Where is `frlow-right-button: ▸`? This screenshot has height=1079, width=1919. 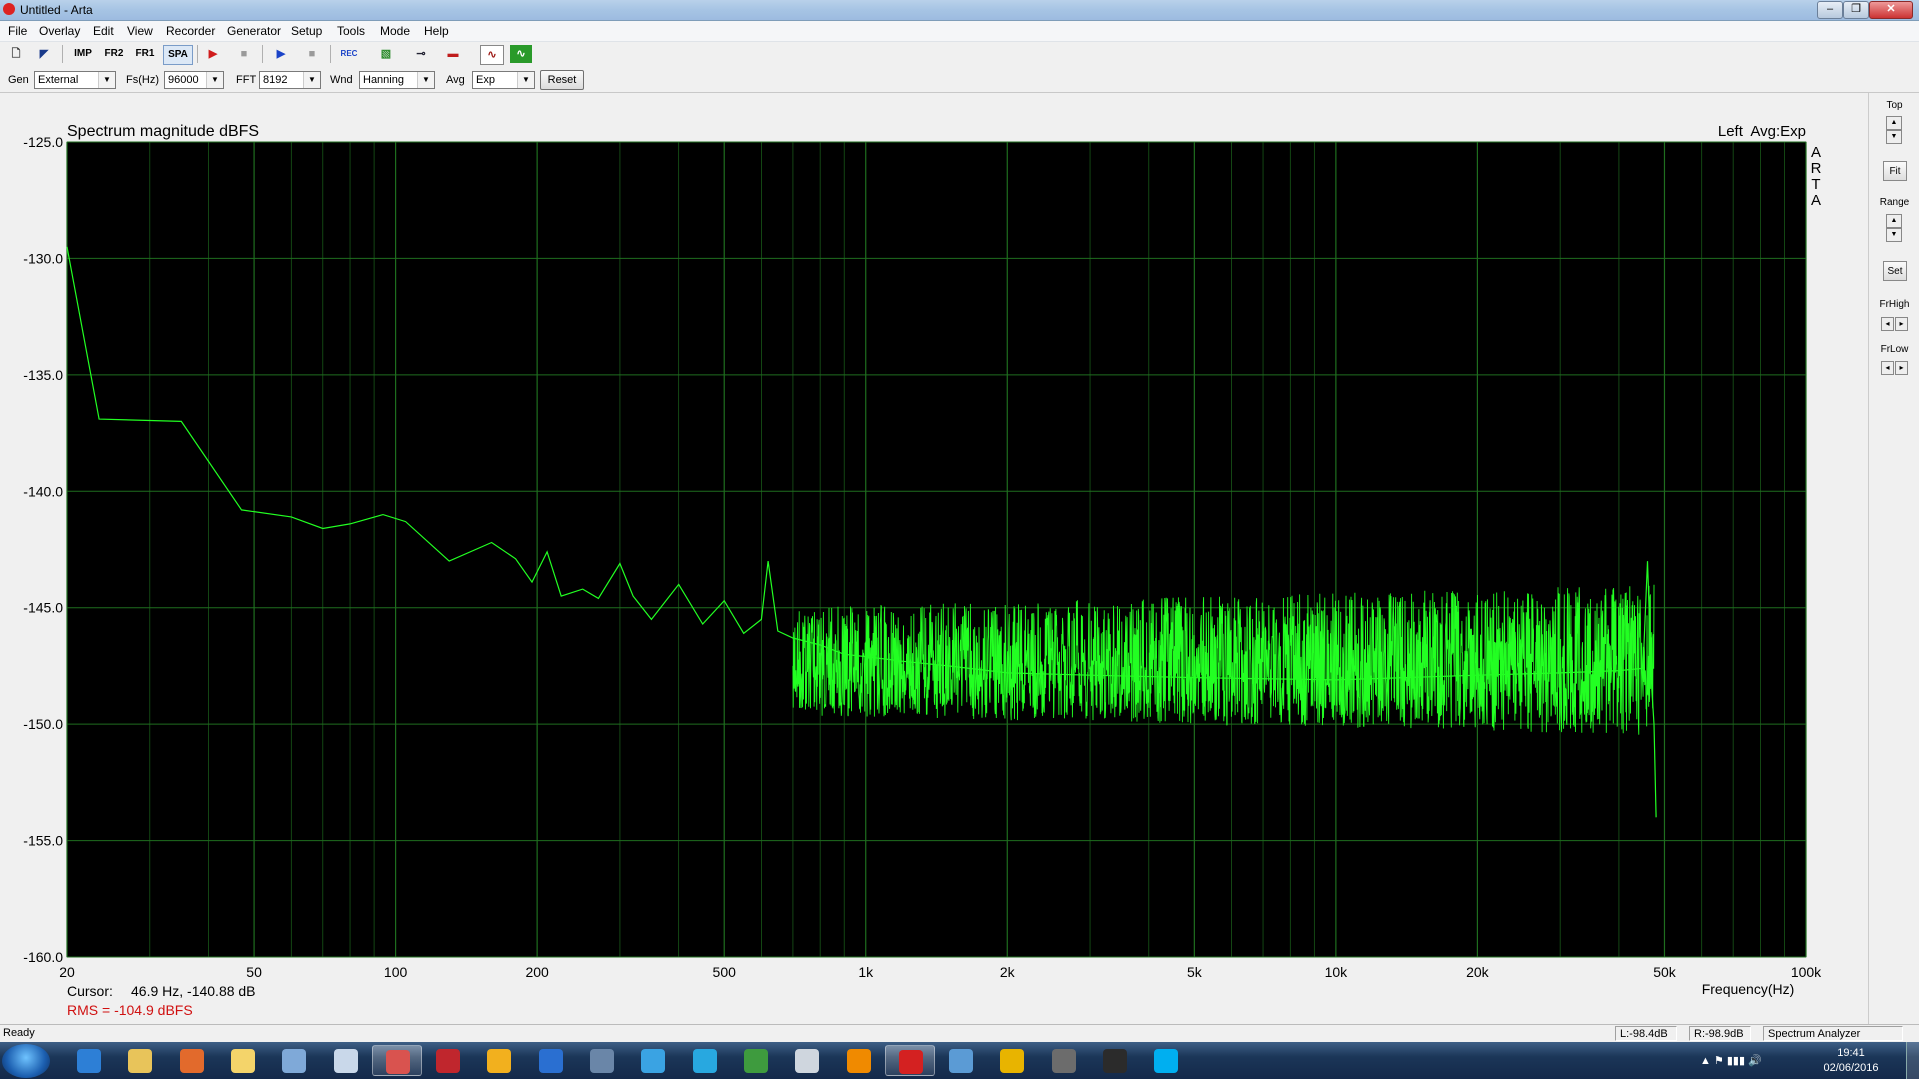 frlow-right-button: ▸ is located at coordinates (1901, 368).